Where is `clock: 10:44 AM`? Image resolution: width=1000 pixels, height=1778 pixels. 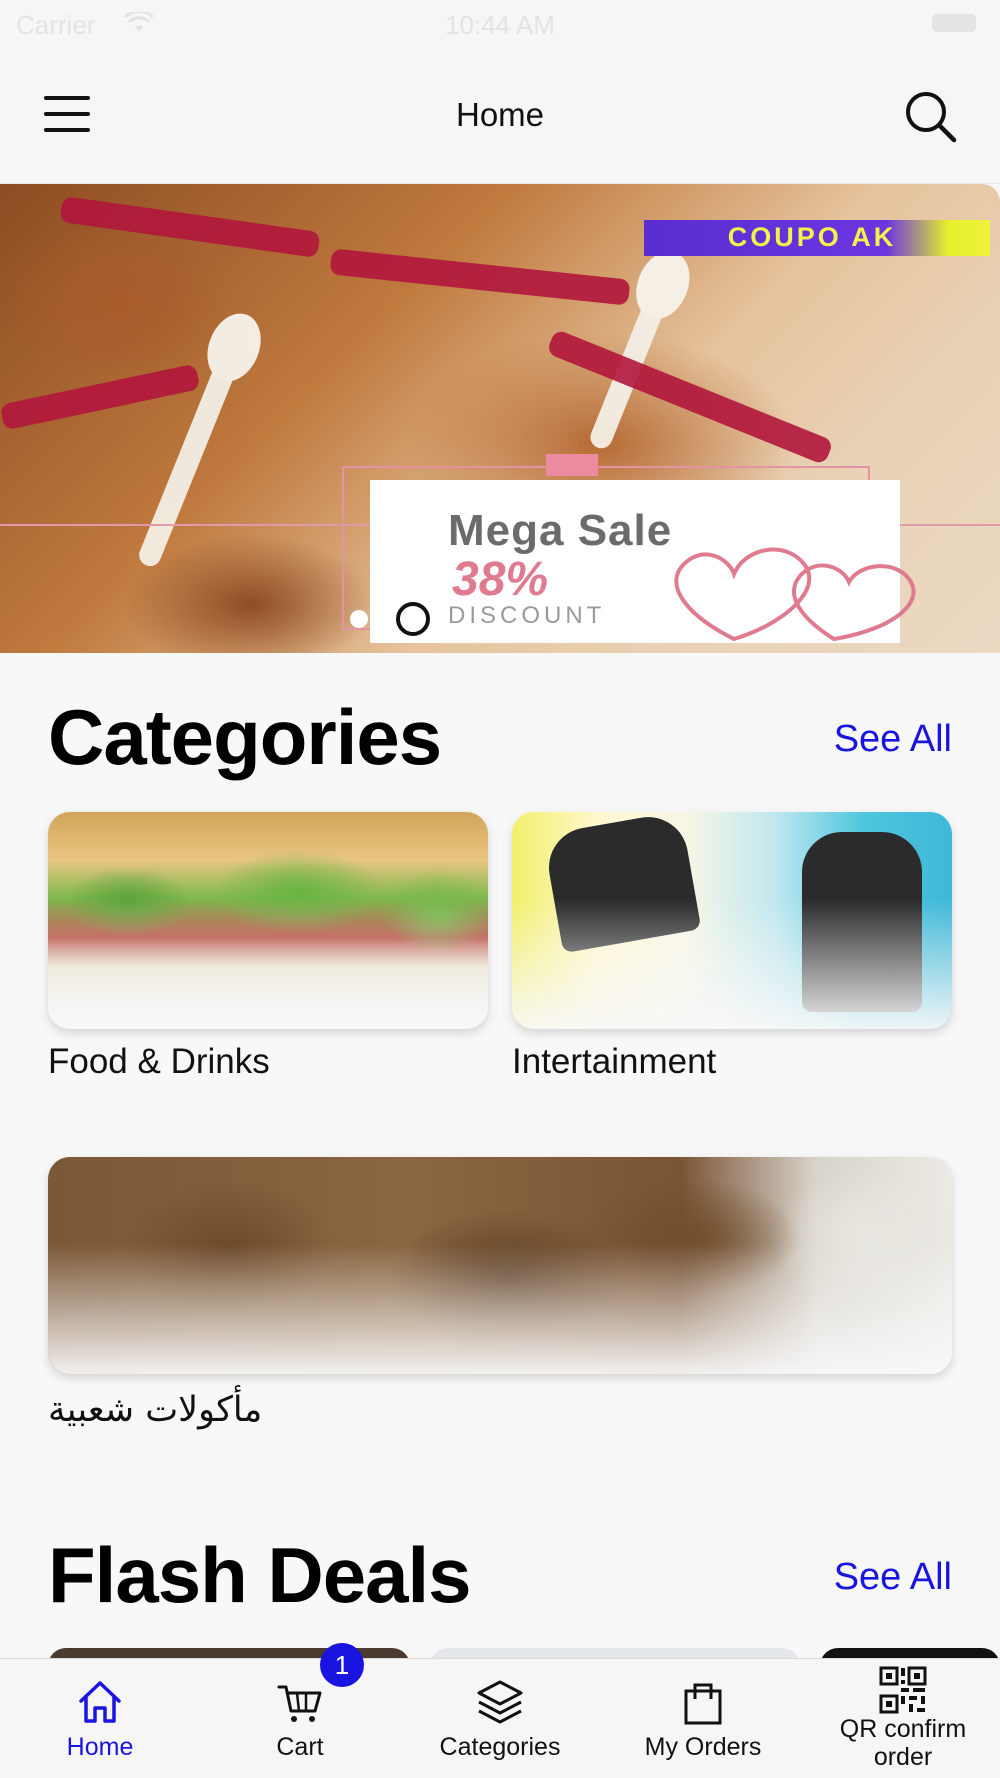
clock: 10:44 AM is located at coordinates (500, 25).